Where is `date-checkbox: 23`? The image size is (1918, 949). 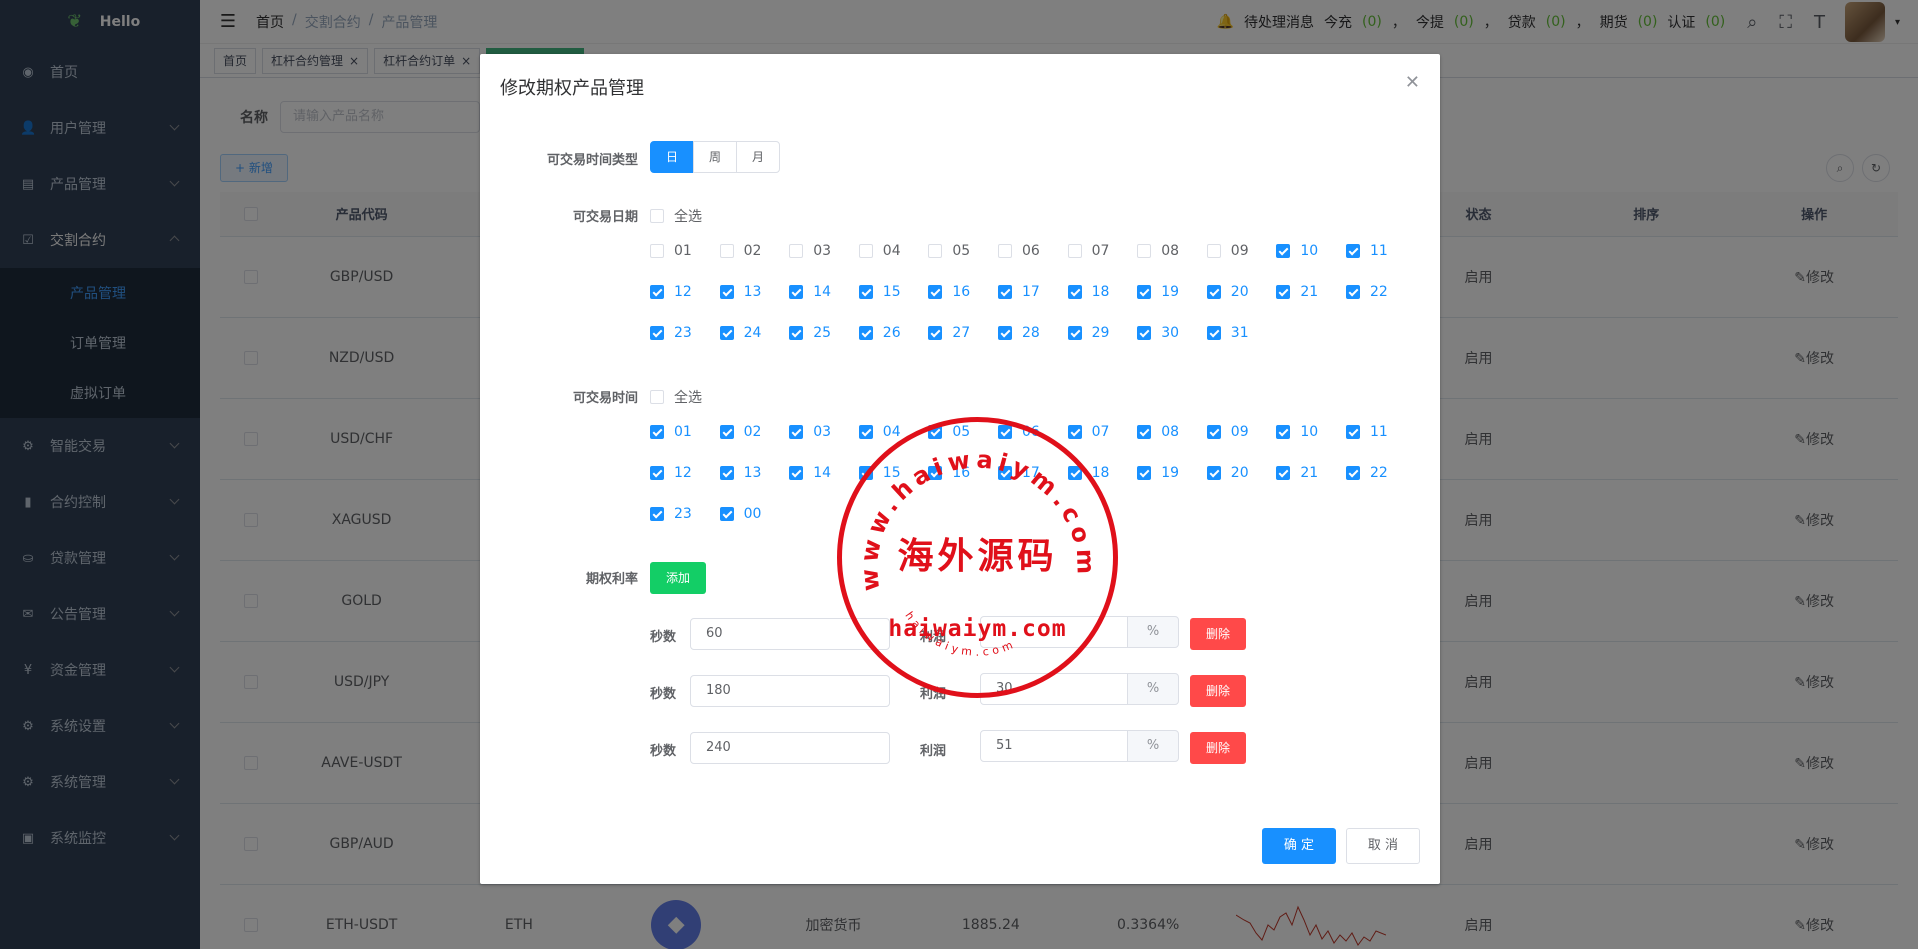 date-checkbox: 23 is located at coordinates (671, 333).